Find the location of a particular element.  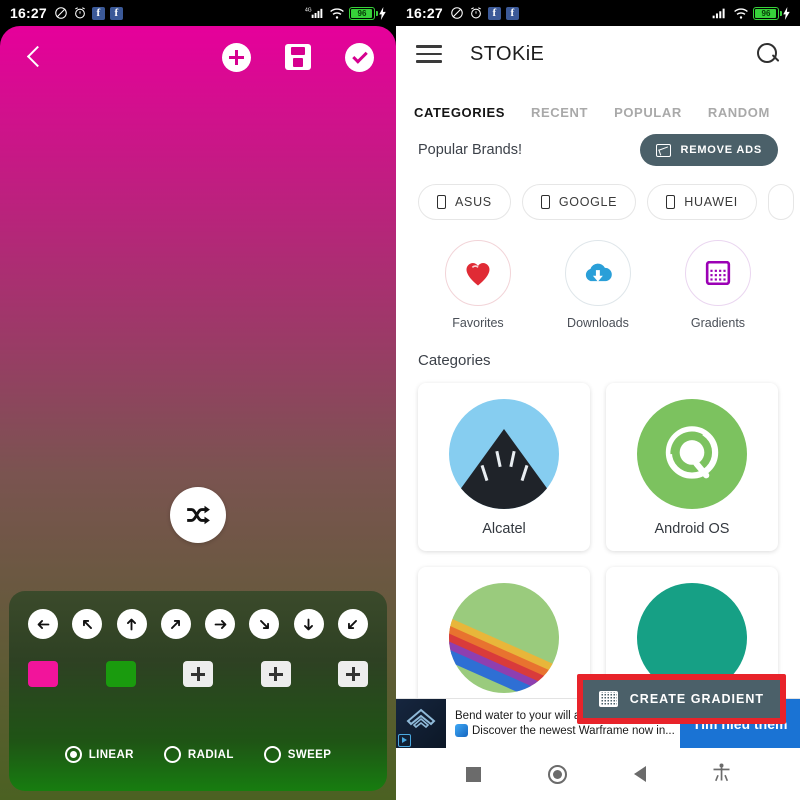

direction-up-right is located at coordinates (175, 624).